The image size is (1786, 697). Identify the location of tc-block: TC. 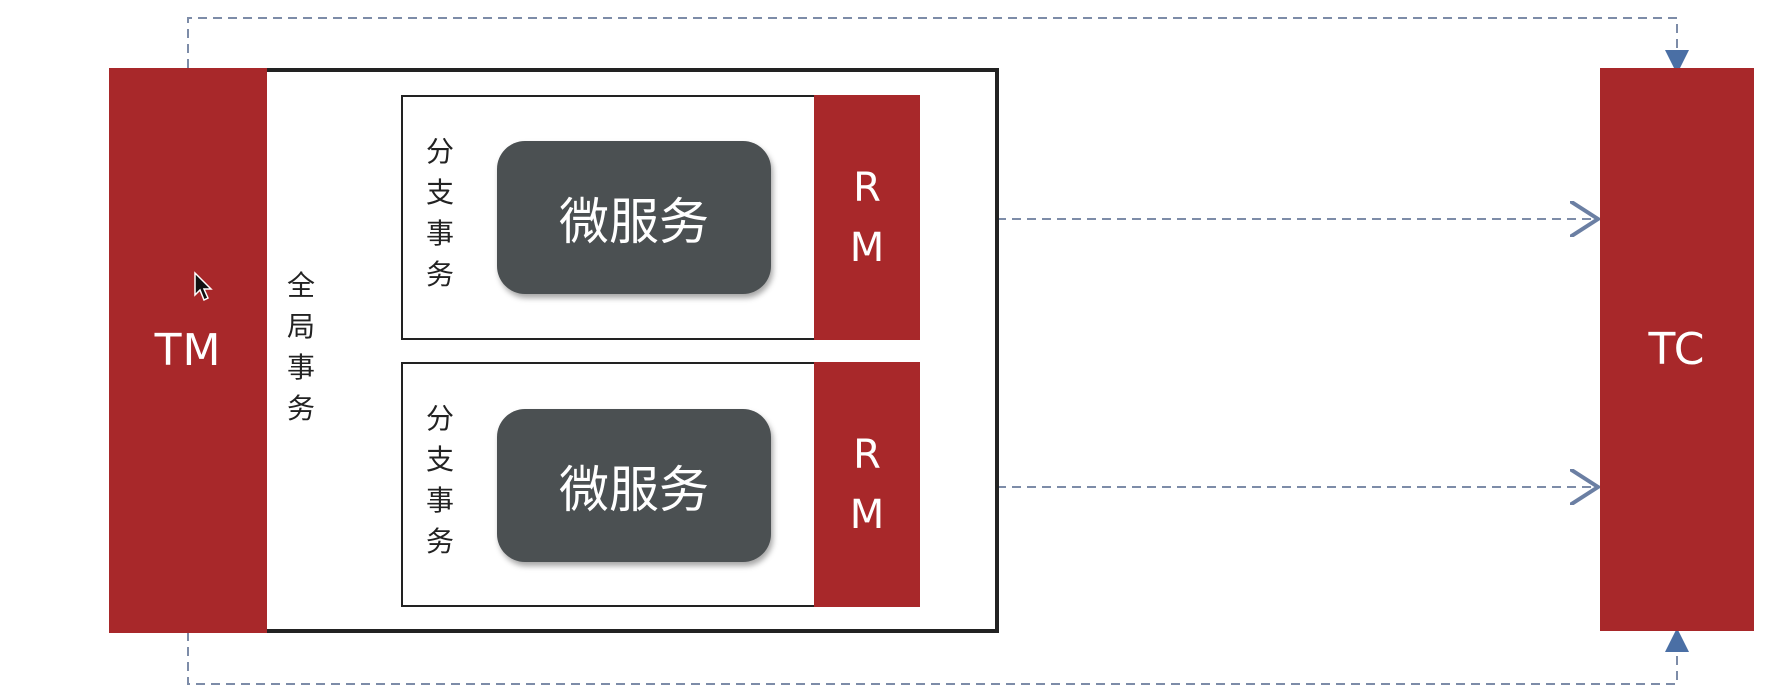
(1677, 349).